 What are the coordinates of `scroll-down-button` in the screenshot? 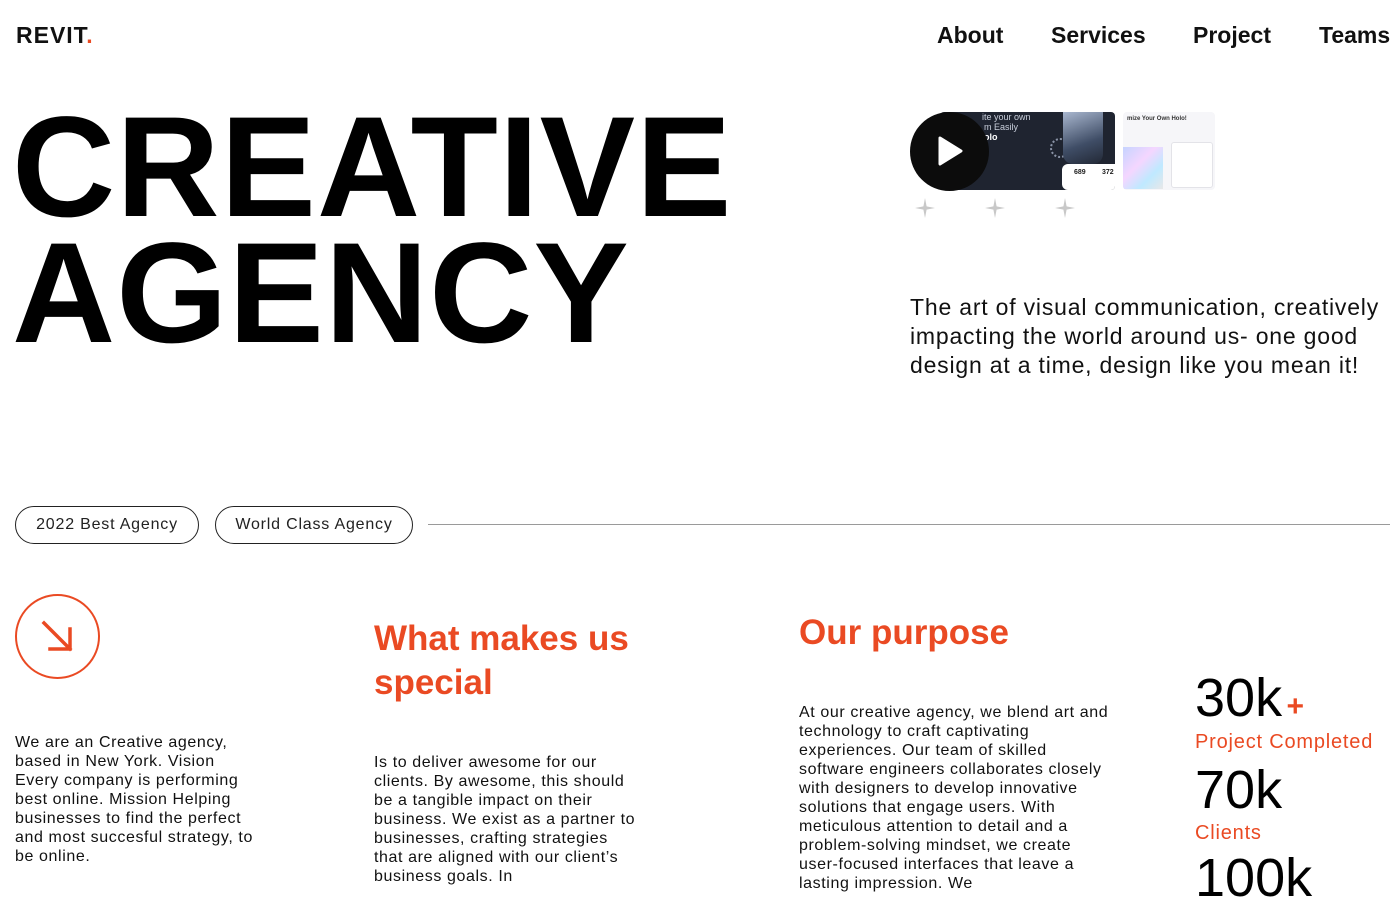 It's located at (57, 636).